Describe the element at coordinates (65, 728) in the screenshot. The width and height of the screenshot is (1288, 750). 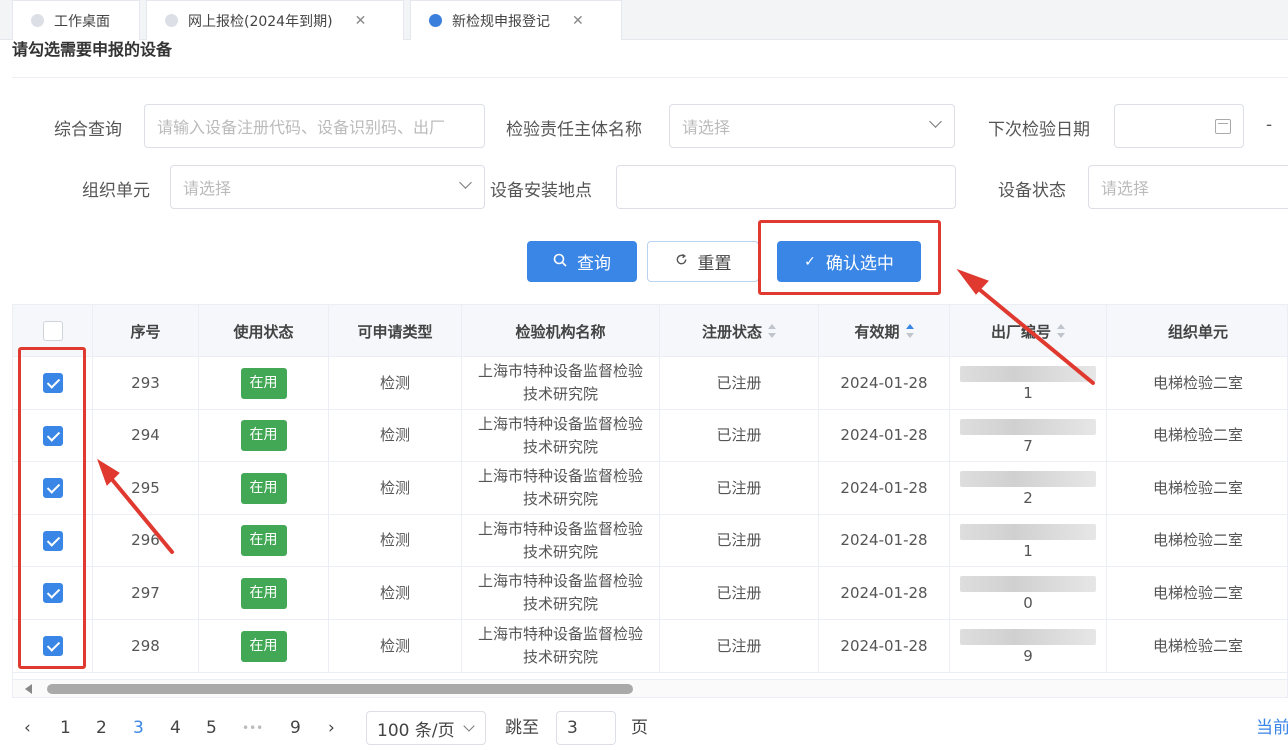
I see `page-1: 1` at that location.